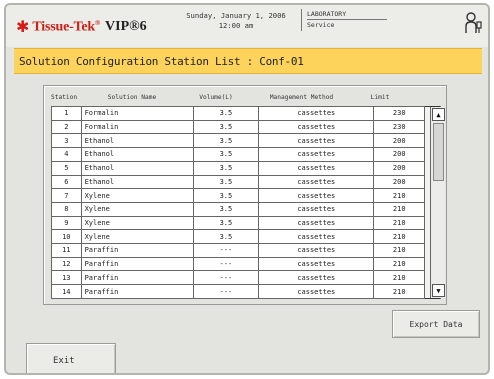  I want to click on mode-text: Service, so click(321, 25).